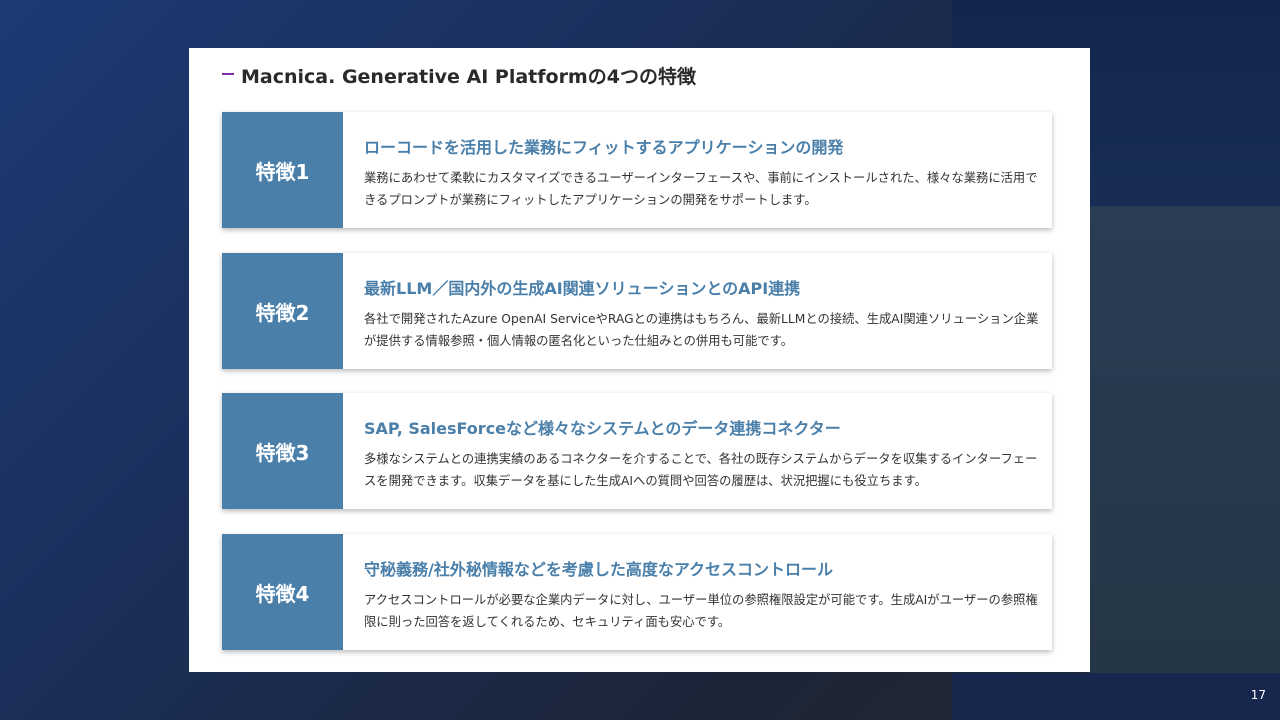 This screenshot has height=720, width=1280. I want to click on slide-title-row: Macnica. Generative AI Platformの4つの特徴, so click(459, 75).